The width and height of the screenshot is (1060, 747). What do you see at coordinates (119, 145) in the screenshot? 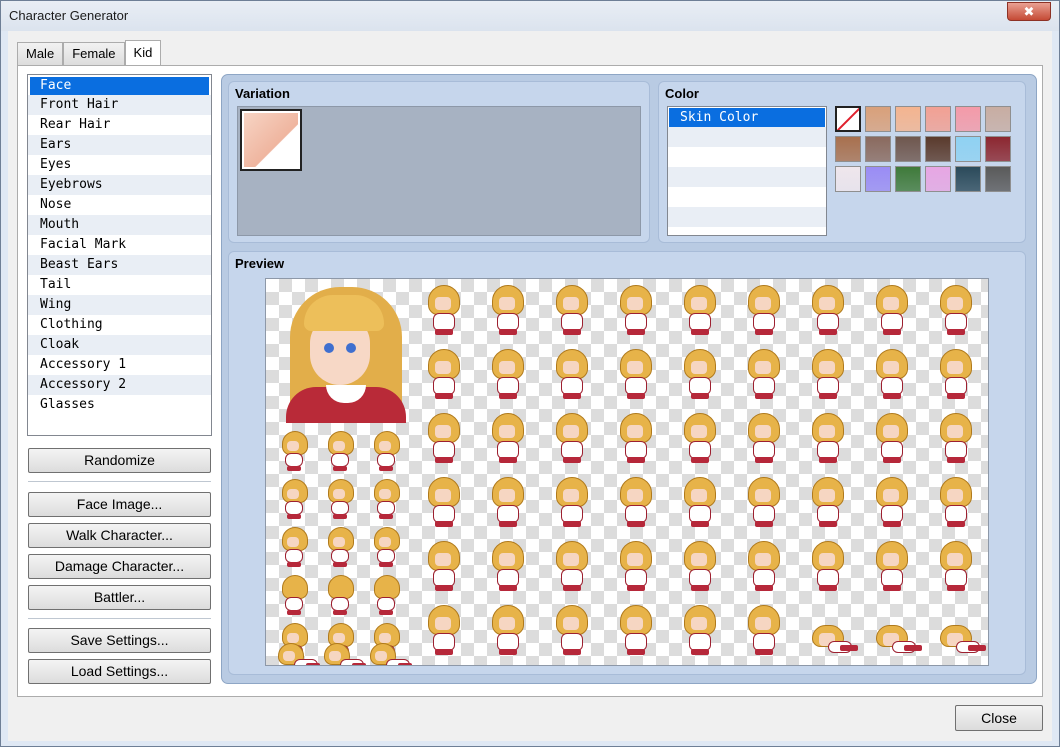
I see `part-item: Ears` at bounding box center [119, 145].